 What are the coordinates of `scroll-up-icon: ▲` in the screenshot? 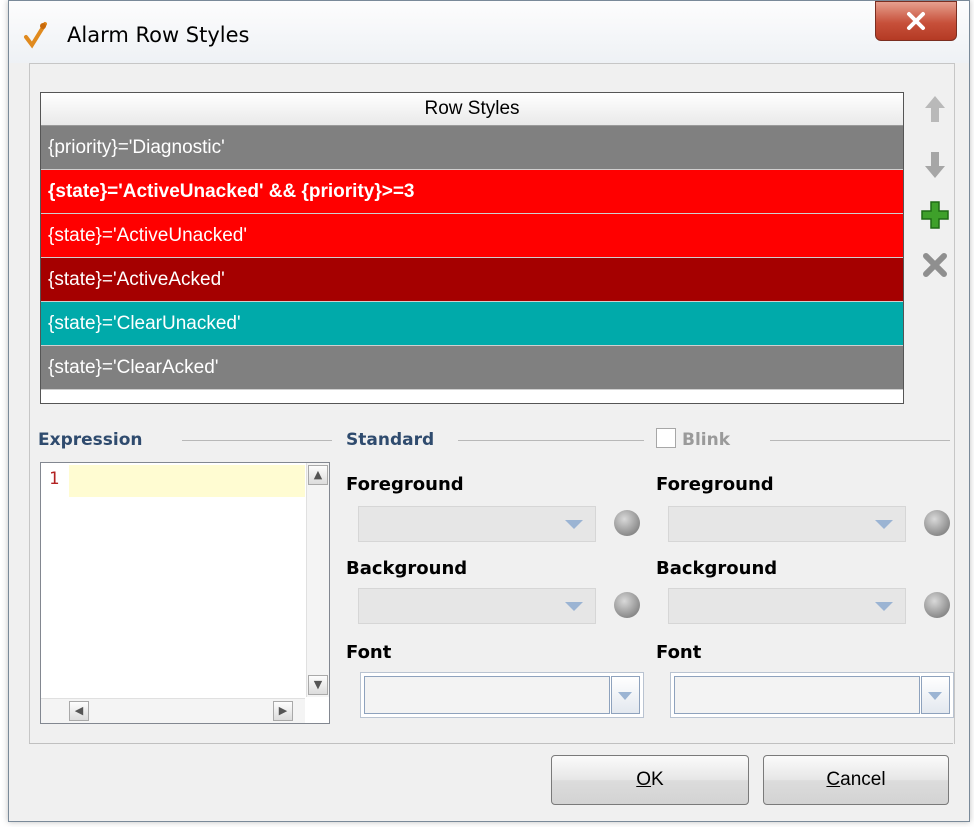 It's located at (318, 475).